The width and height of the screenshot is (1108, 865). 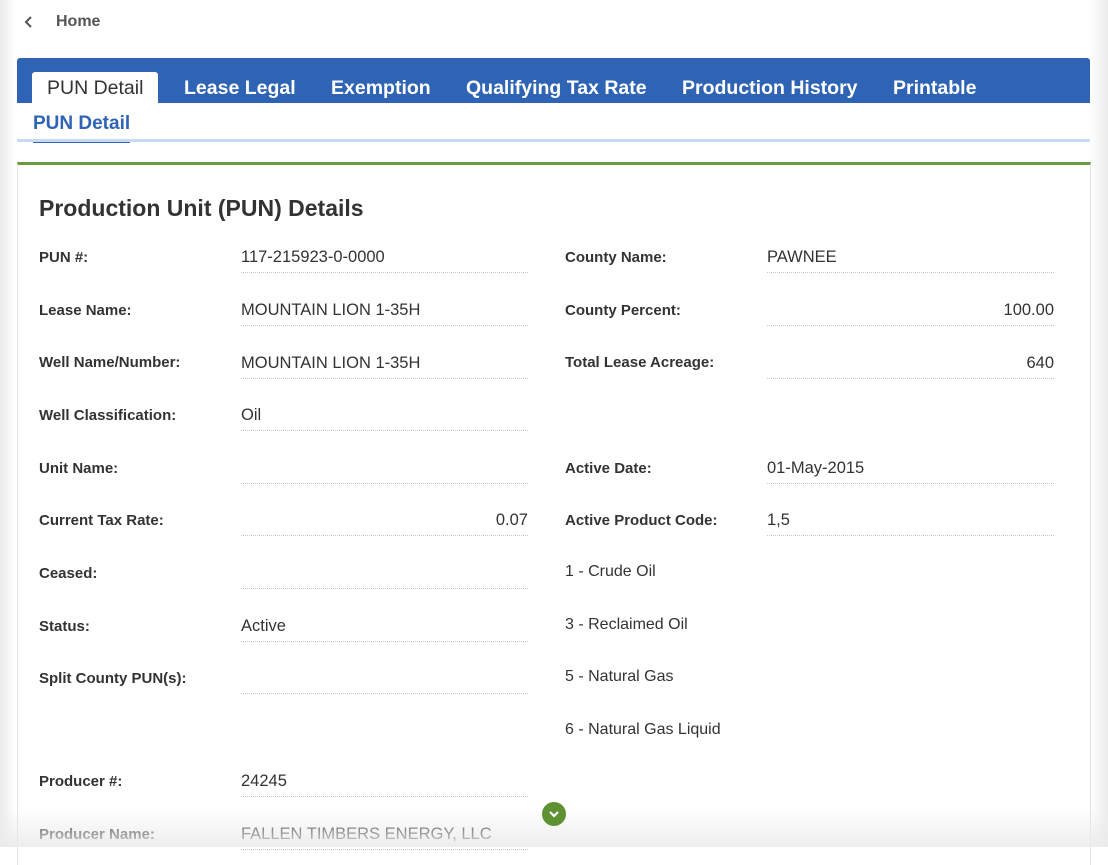 What do you see at coordinates (28, 22) in the screenshot?
I see `chevron-left-icon` at bounding box center [28, 22].